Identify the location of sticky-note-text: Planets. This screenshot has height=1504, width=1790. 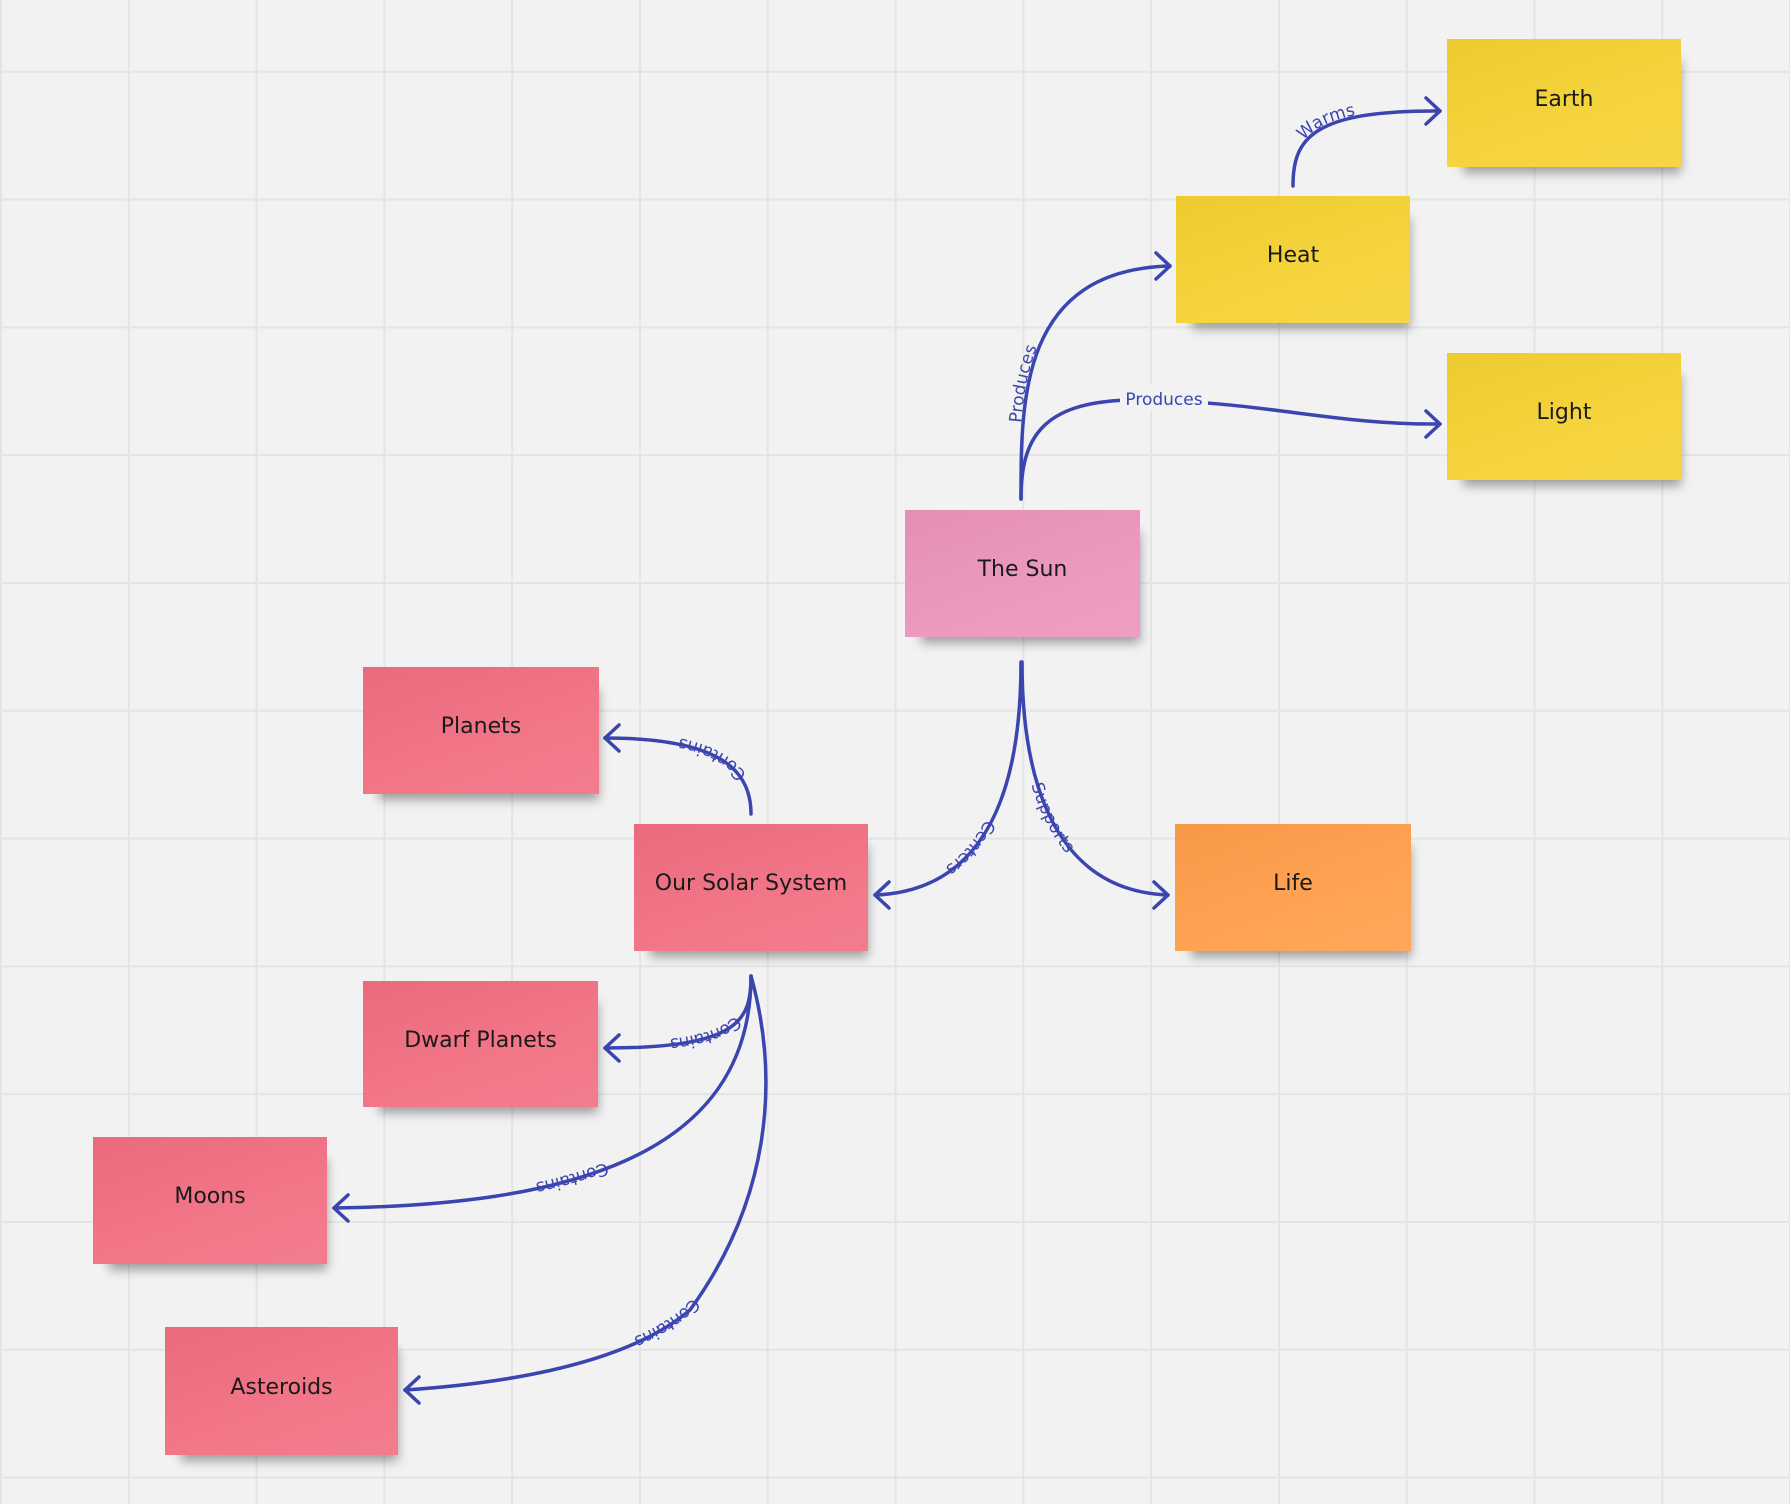
(481, 726).